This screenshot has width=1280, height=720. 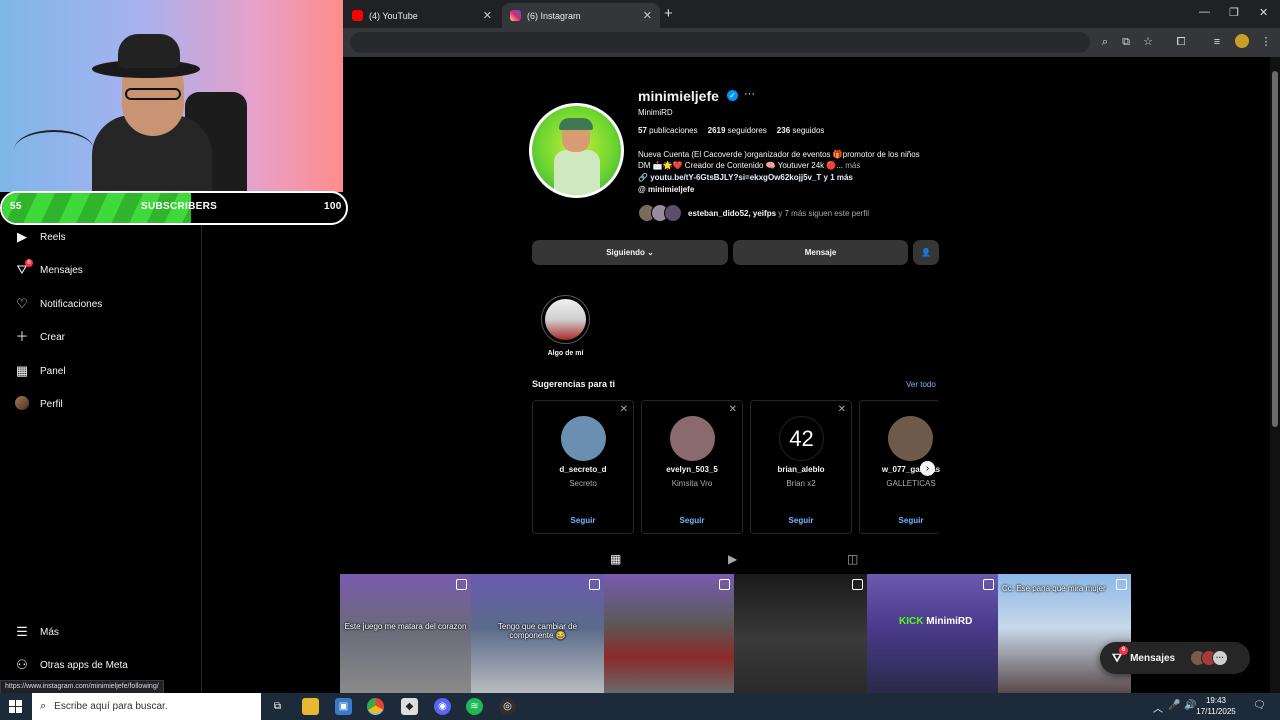 What do you see at coordinates (53, 371) in the screenshot?
I see `nav-label: Panel` at bounding box center [53, 371].